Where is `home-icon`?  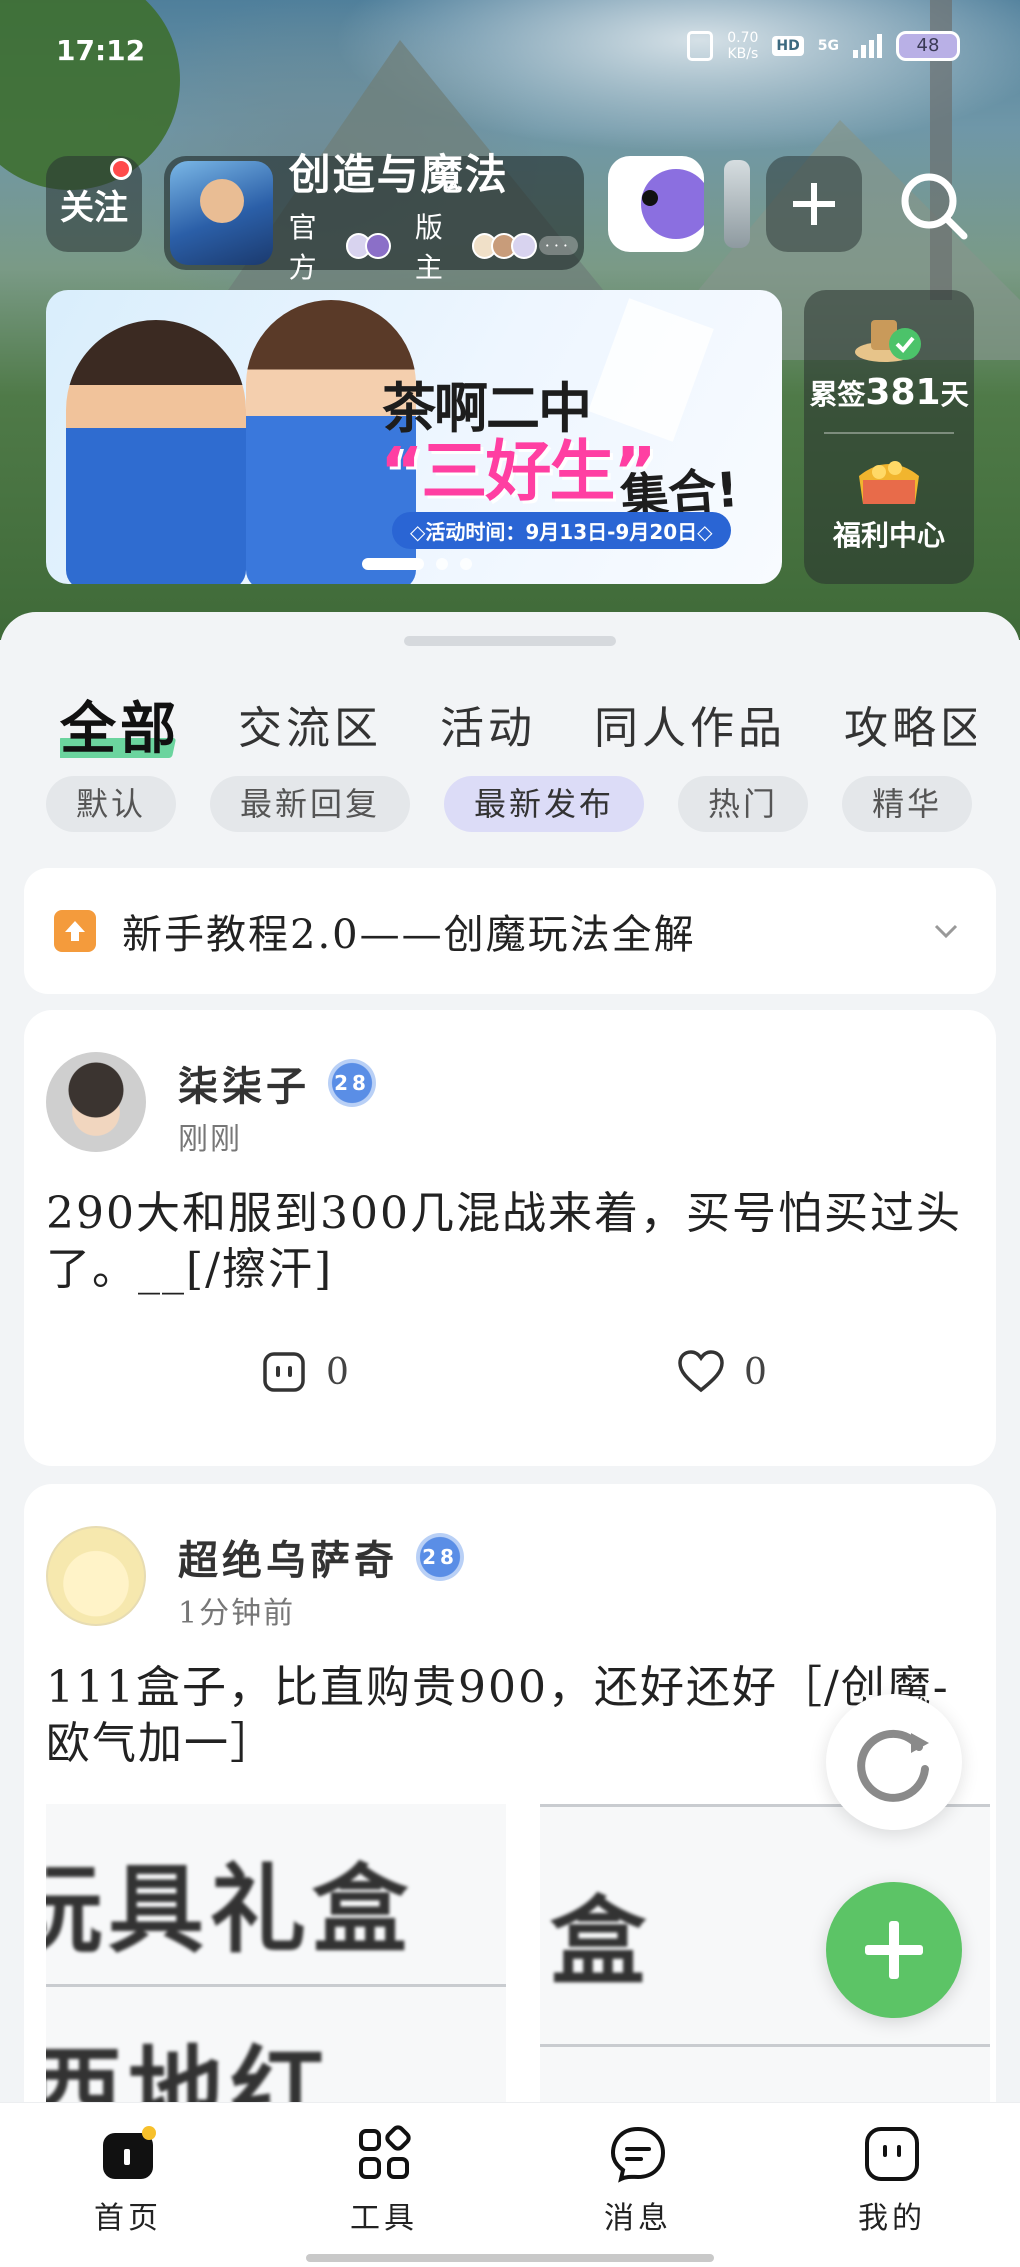
home-icon is located at coordinates (129, 2152).